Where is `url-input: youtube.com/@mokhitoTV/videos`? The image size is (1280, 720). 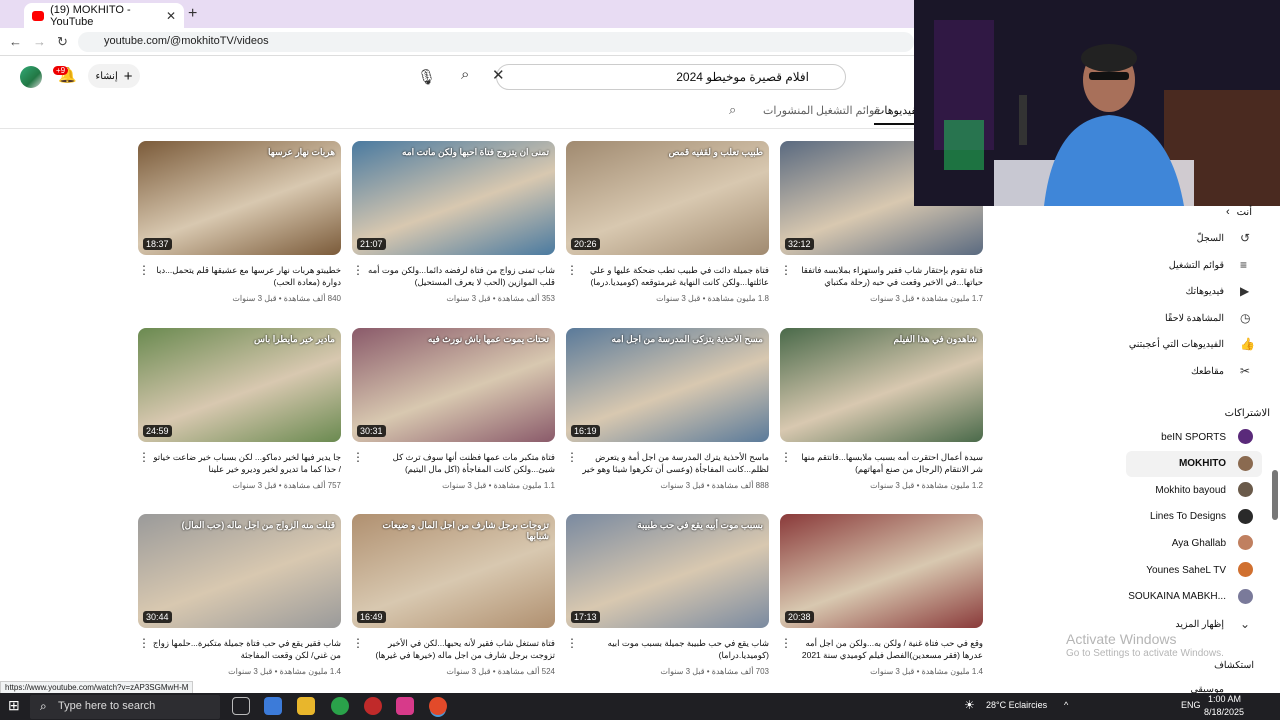
url-input: youtube.com/@mokhitoTV/videos is located at coordinates (496, 42).